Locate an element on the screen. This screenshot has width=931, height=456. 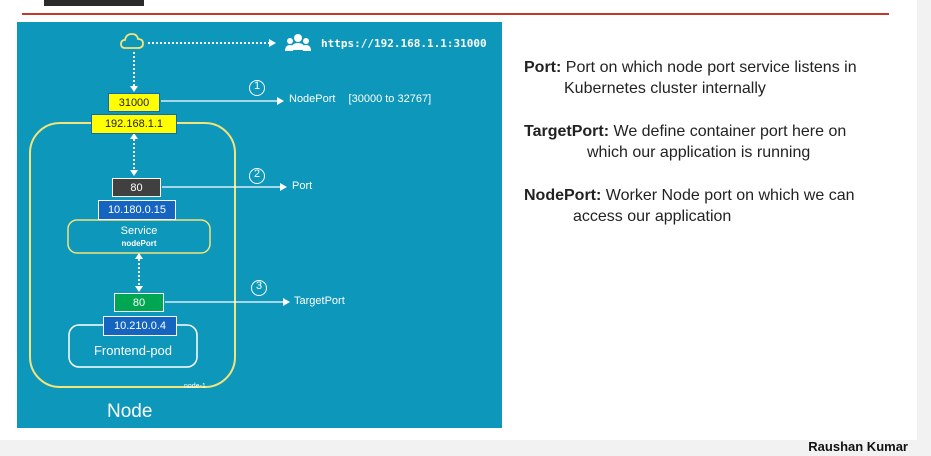
step-3-number: 3 is located at coordinates (259, 286).